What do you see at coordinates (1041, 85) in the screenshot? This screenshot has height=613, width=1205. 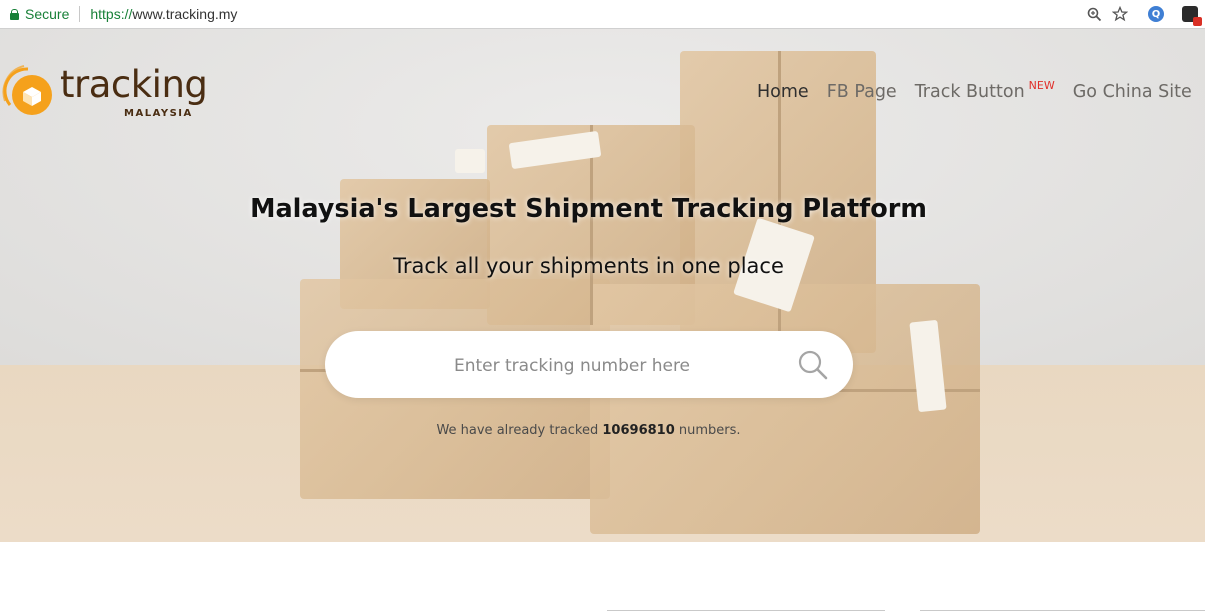 I see `new-badge: NEW` at bounding box center [1041, 85].